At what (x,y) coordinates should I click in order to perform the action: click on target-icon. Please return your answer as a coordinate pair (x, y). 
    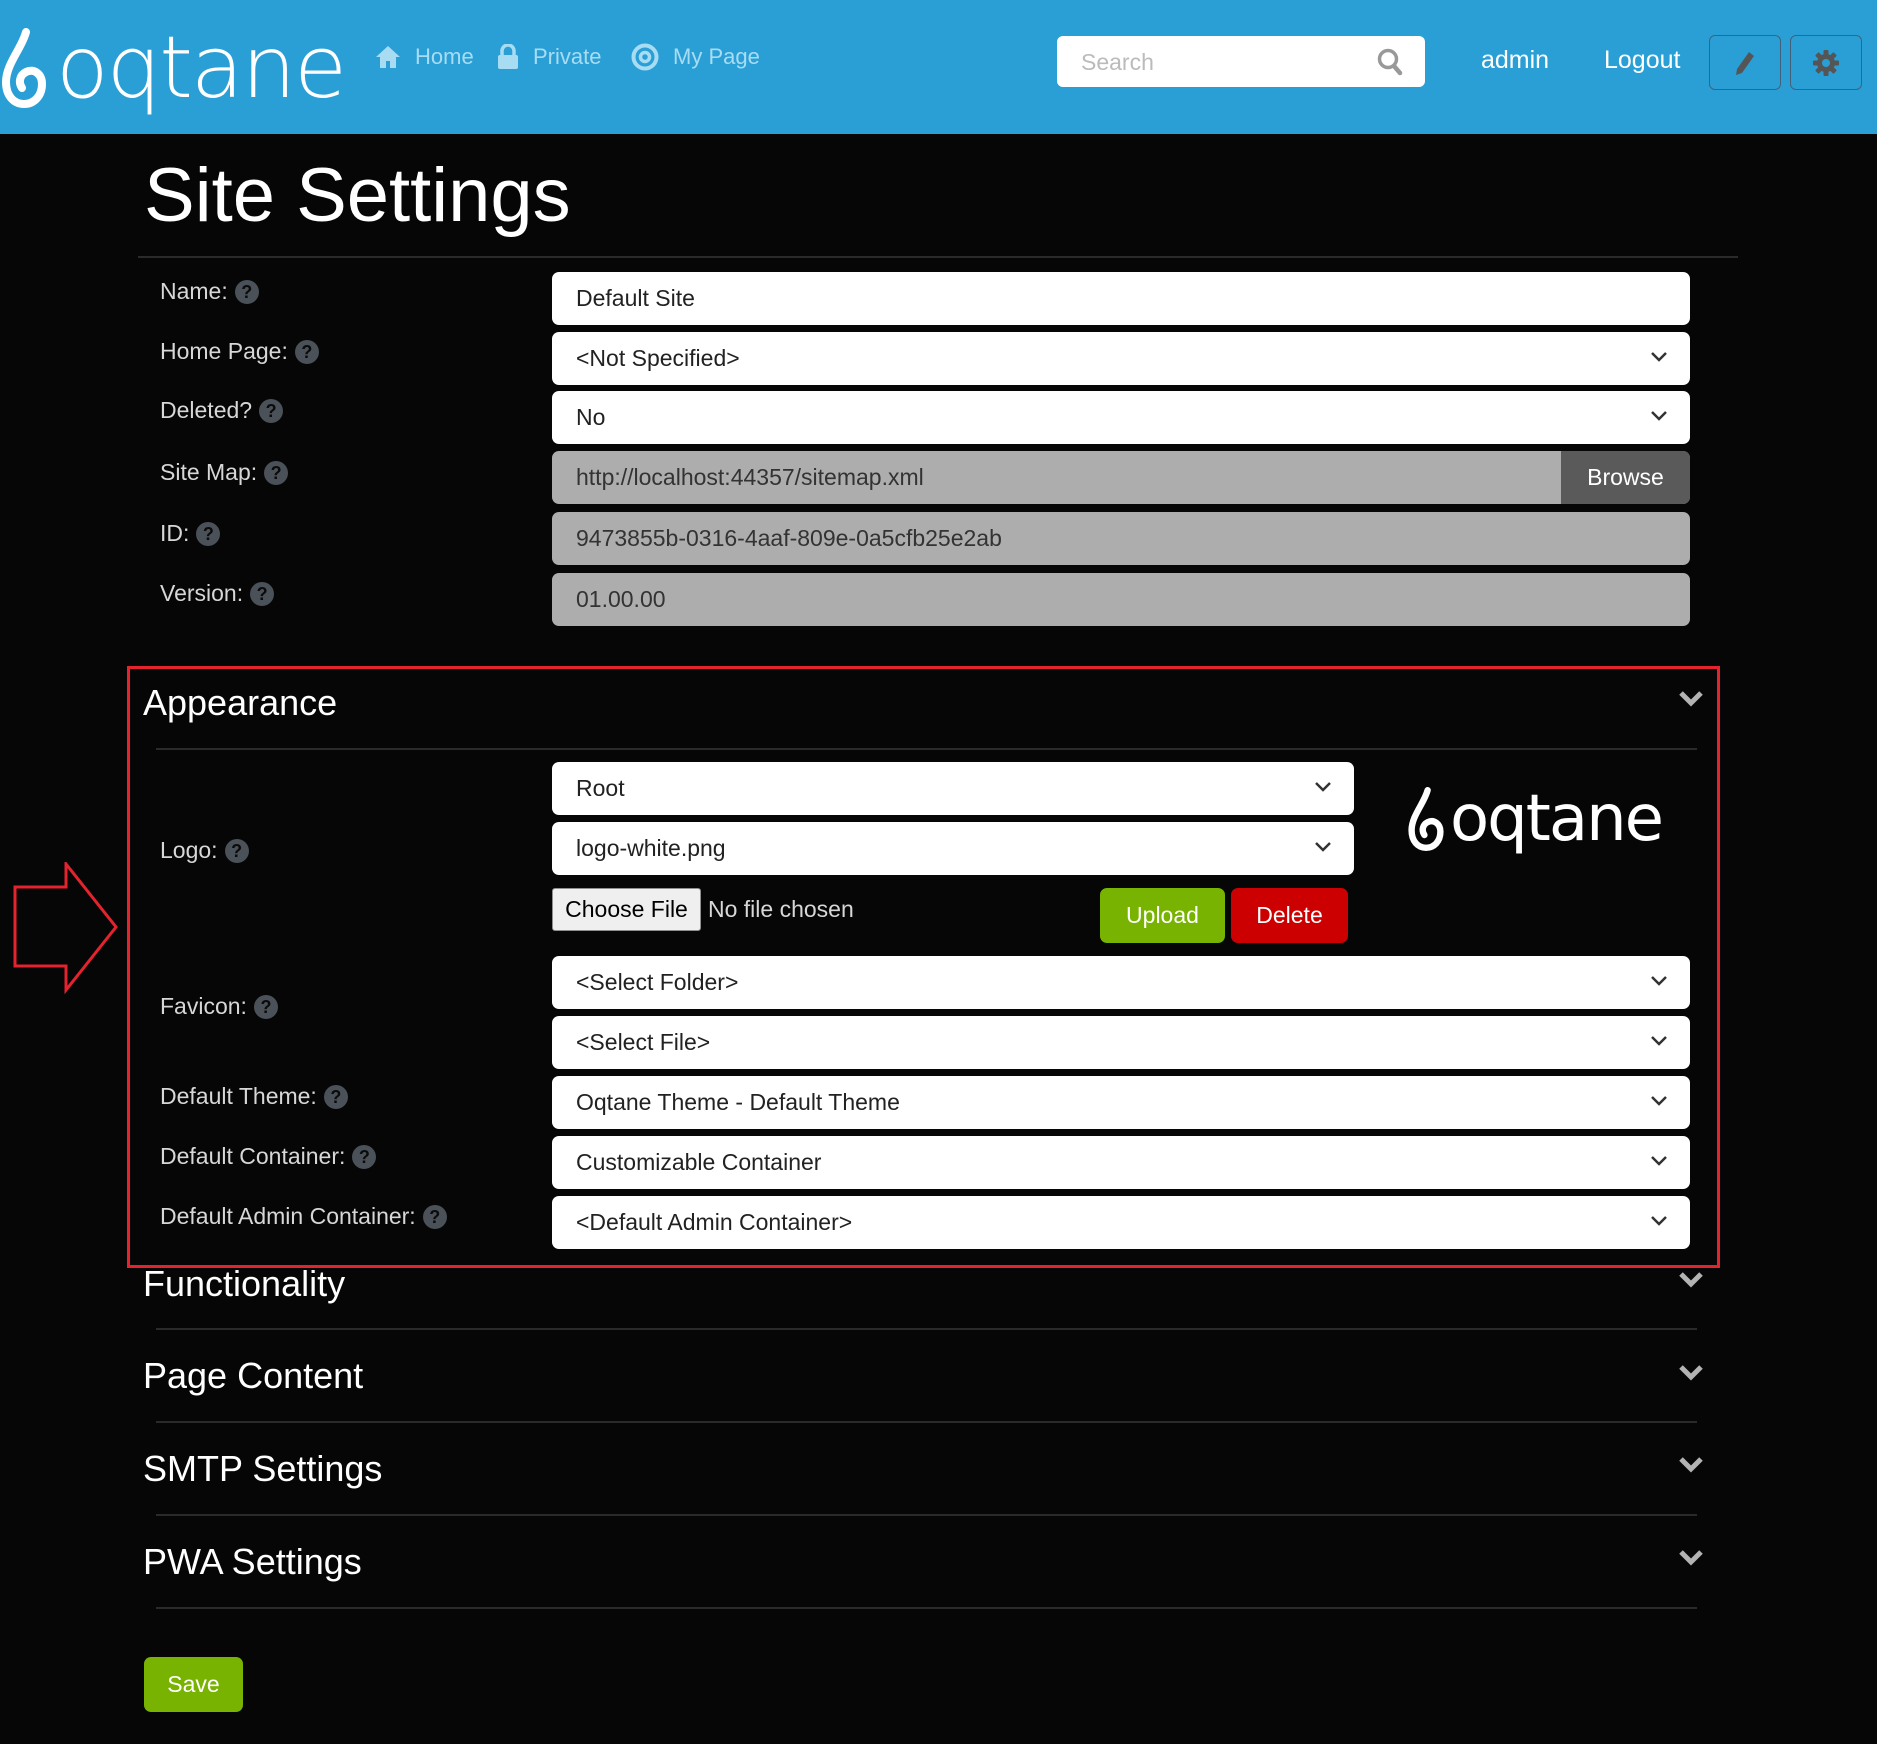
    Looking at the image, I should click on (645, 57).